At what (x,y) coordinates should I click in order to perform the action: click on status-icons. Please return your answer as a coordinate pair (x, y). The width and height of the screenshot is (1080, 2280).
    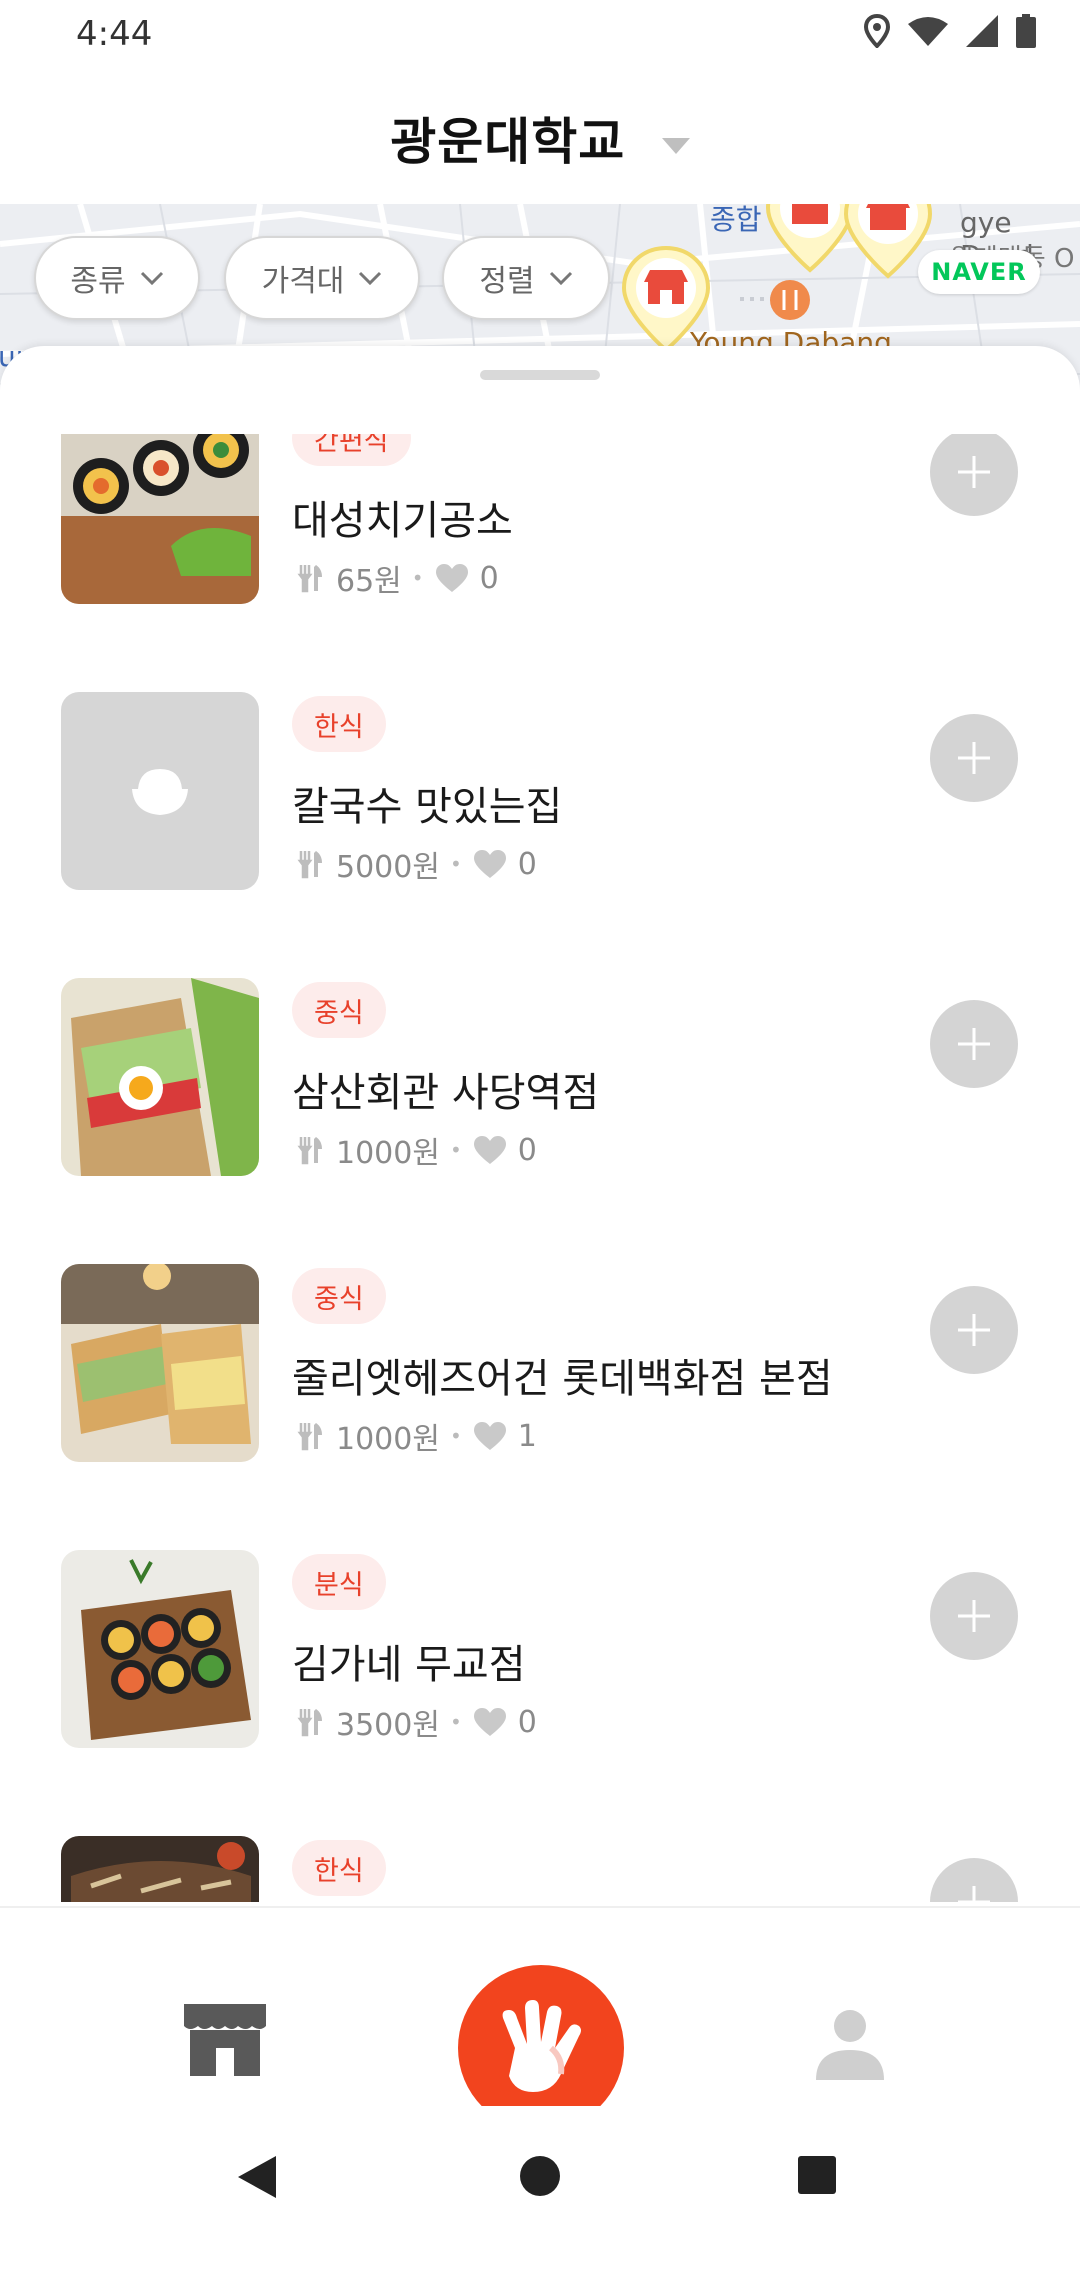
    Looking at the image, I should click on (950, 31).